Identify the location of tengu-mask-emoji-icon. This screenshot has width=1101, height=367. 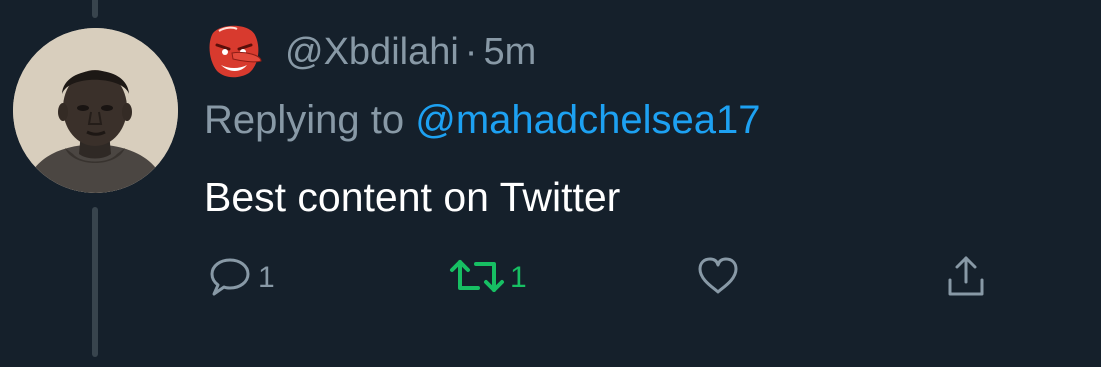
(234, 52).